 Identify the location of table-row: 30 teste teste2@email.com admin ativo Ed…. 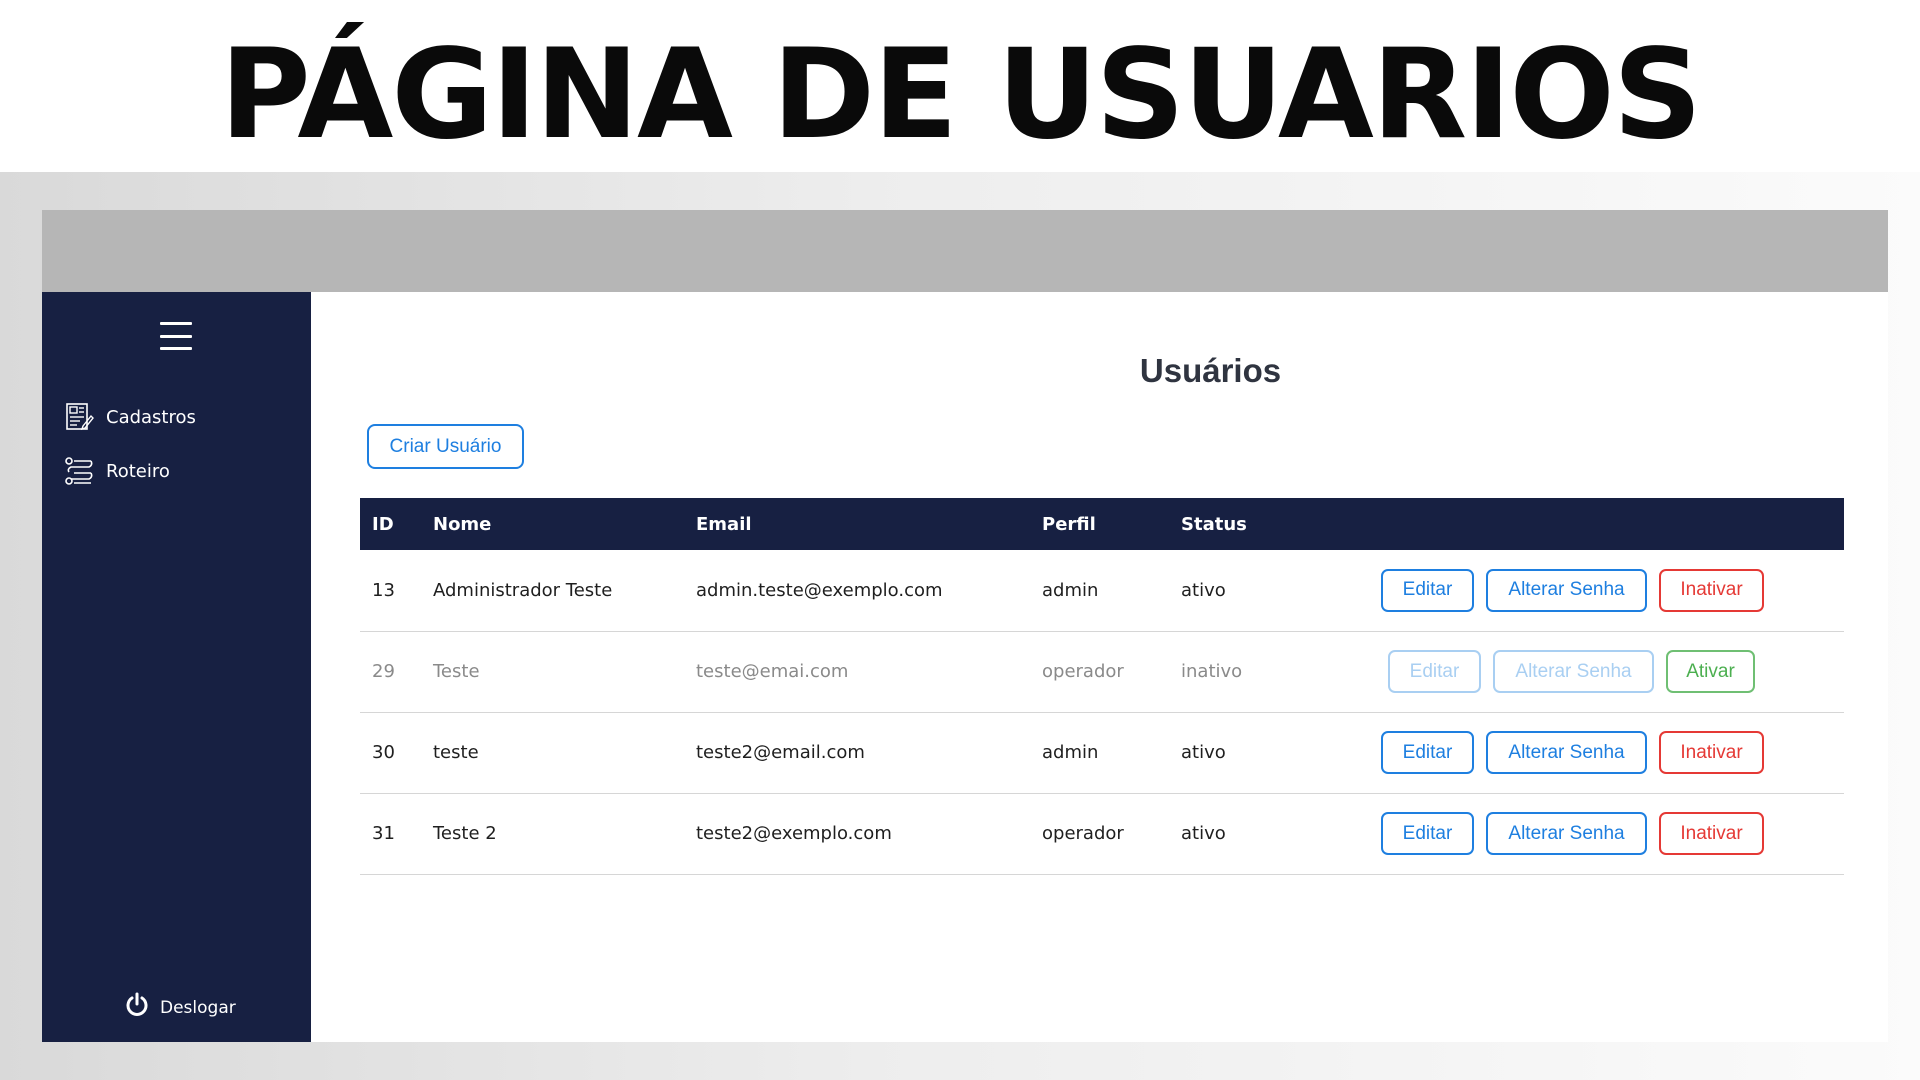
(1102, 752).